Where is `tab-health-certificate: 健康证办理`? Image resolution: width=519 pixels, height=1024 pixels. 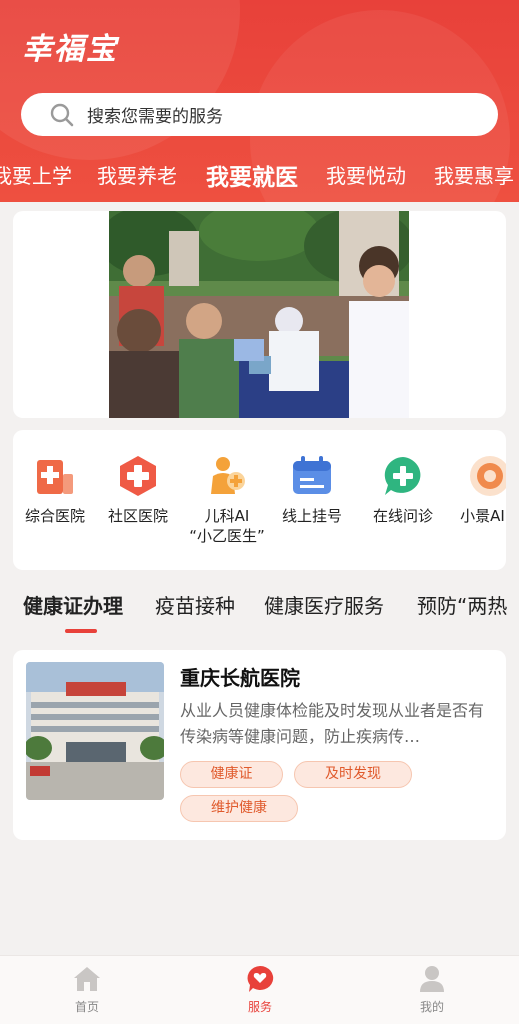
tab-health-certificate: 健康证办理 is located at coordinates (73, 604).